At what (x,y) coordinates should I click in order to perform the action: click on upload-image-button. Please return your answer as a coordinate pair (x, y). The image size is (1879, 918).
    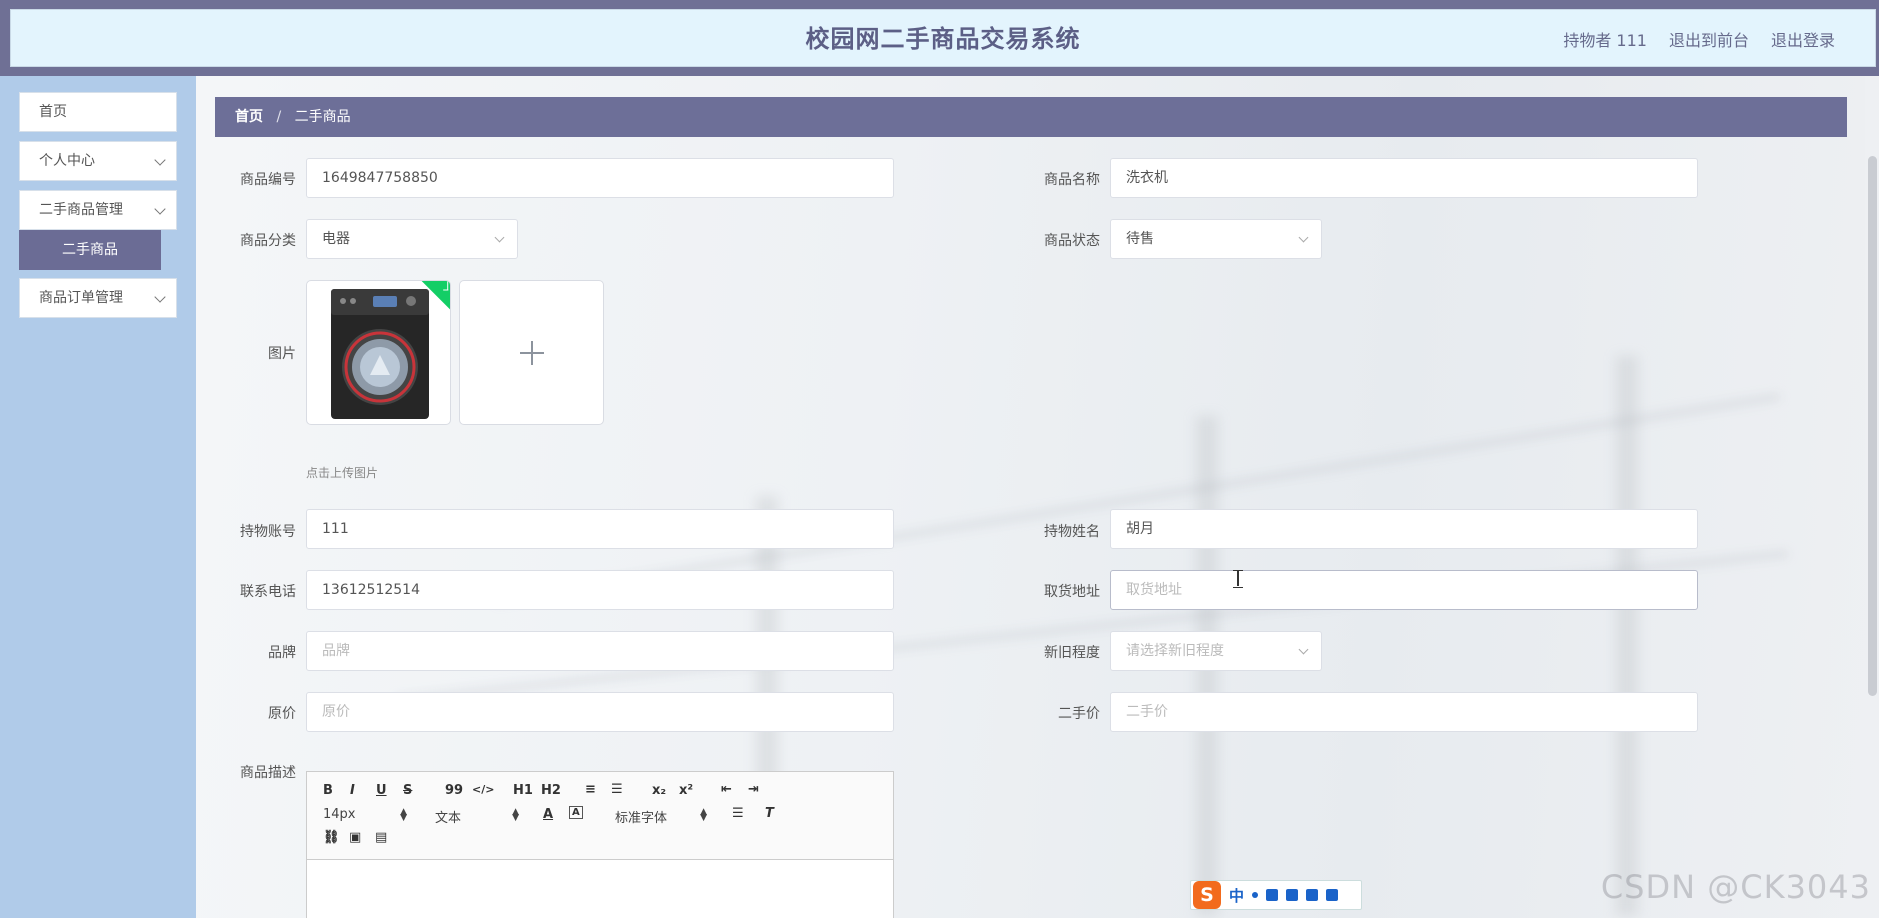
    Looking at the image, I should click on (531, 352).